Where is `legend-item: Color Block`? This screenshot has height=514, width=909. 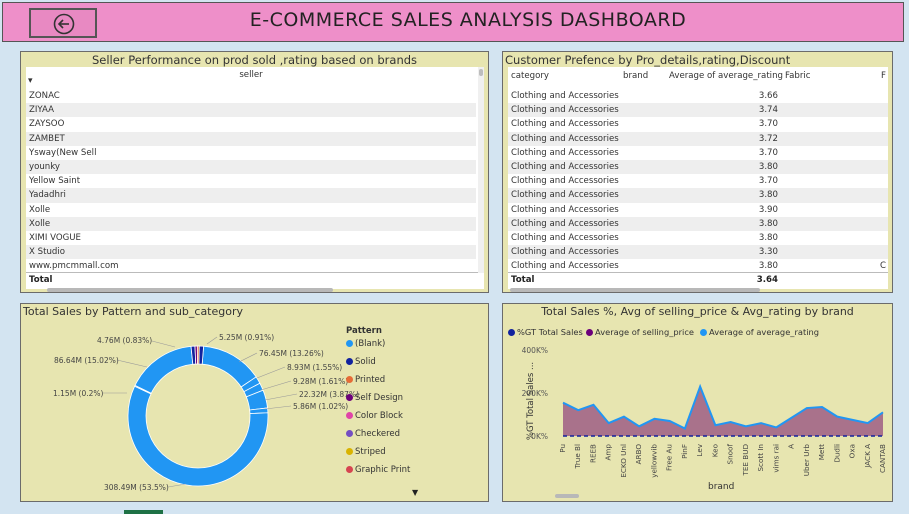
legend-item: Color Block is located at coordinates (374, 416).